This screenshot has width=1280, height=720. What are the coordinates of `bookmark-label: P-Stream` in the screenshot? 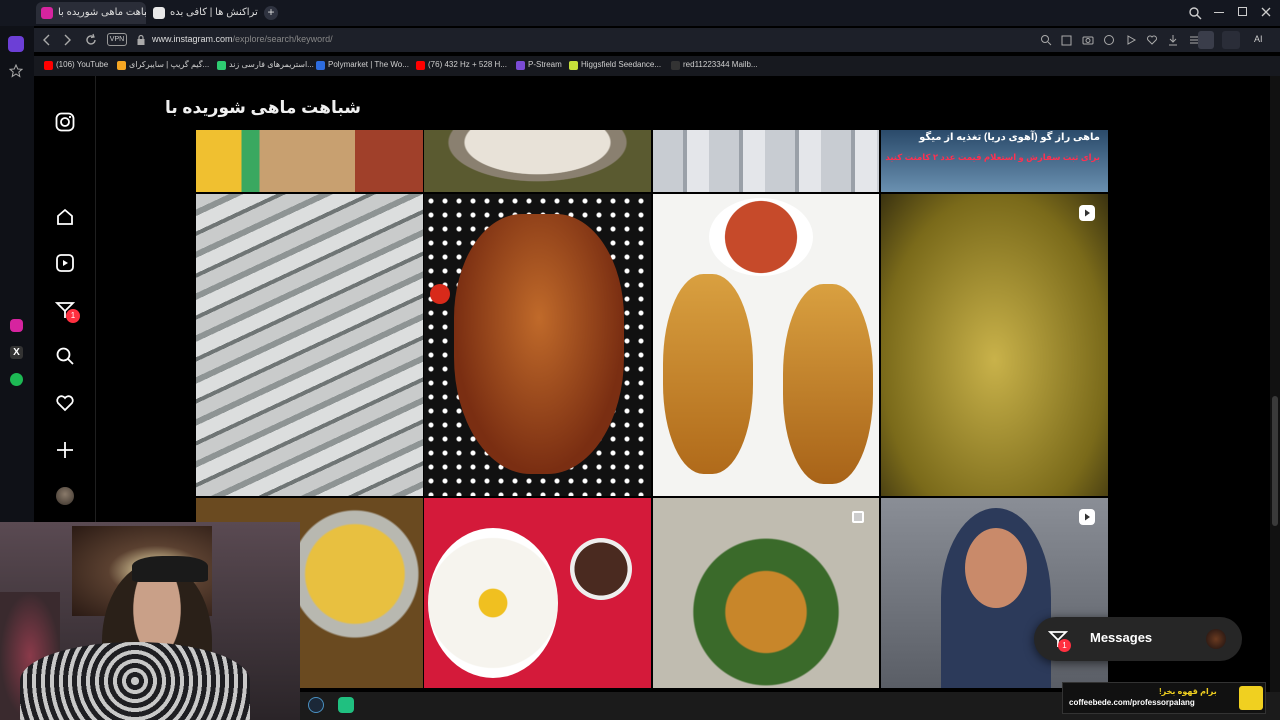 It's located at (545, 64).